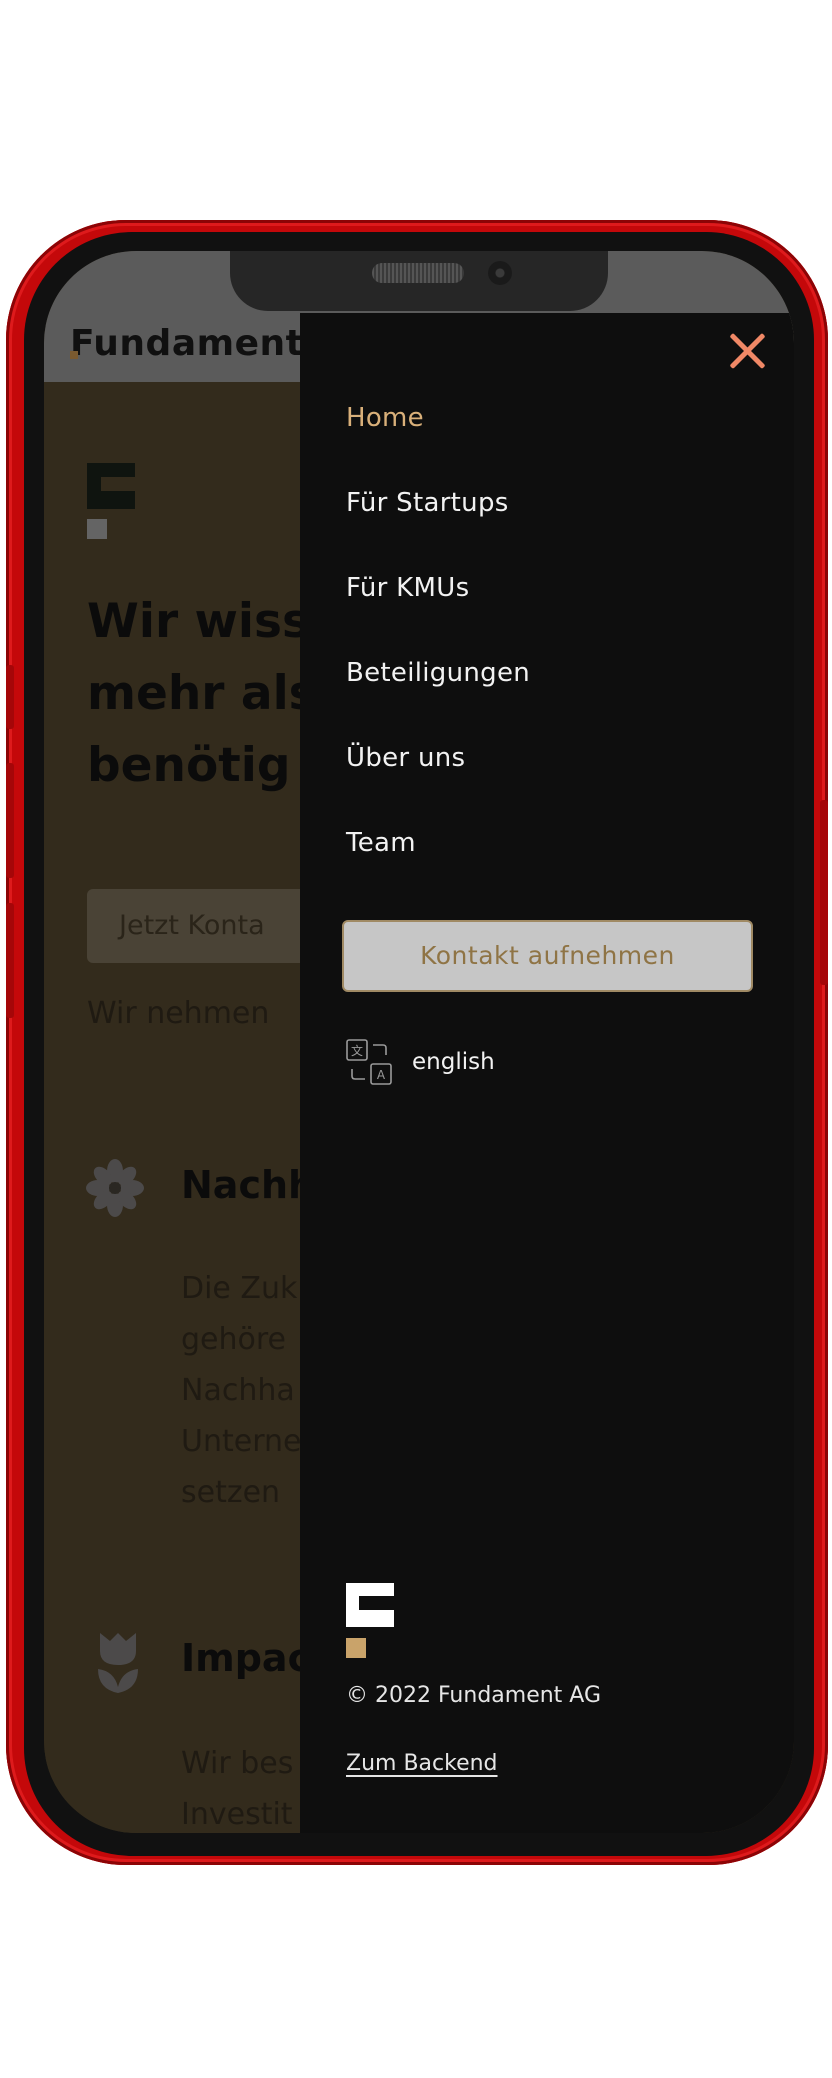 This screenshot has height=2078, width=832. What do you see at coordinates (357, 1050) in the screenshot?
I see `svg-text: 文` at bounding box center [357, 1050].